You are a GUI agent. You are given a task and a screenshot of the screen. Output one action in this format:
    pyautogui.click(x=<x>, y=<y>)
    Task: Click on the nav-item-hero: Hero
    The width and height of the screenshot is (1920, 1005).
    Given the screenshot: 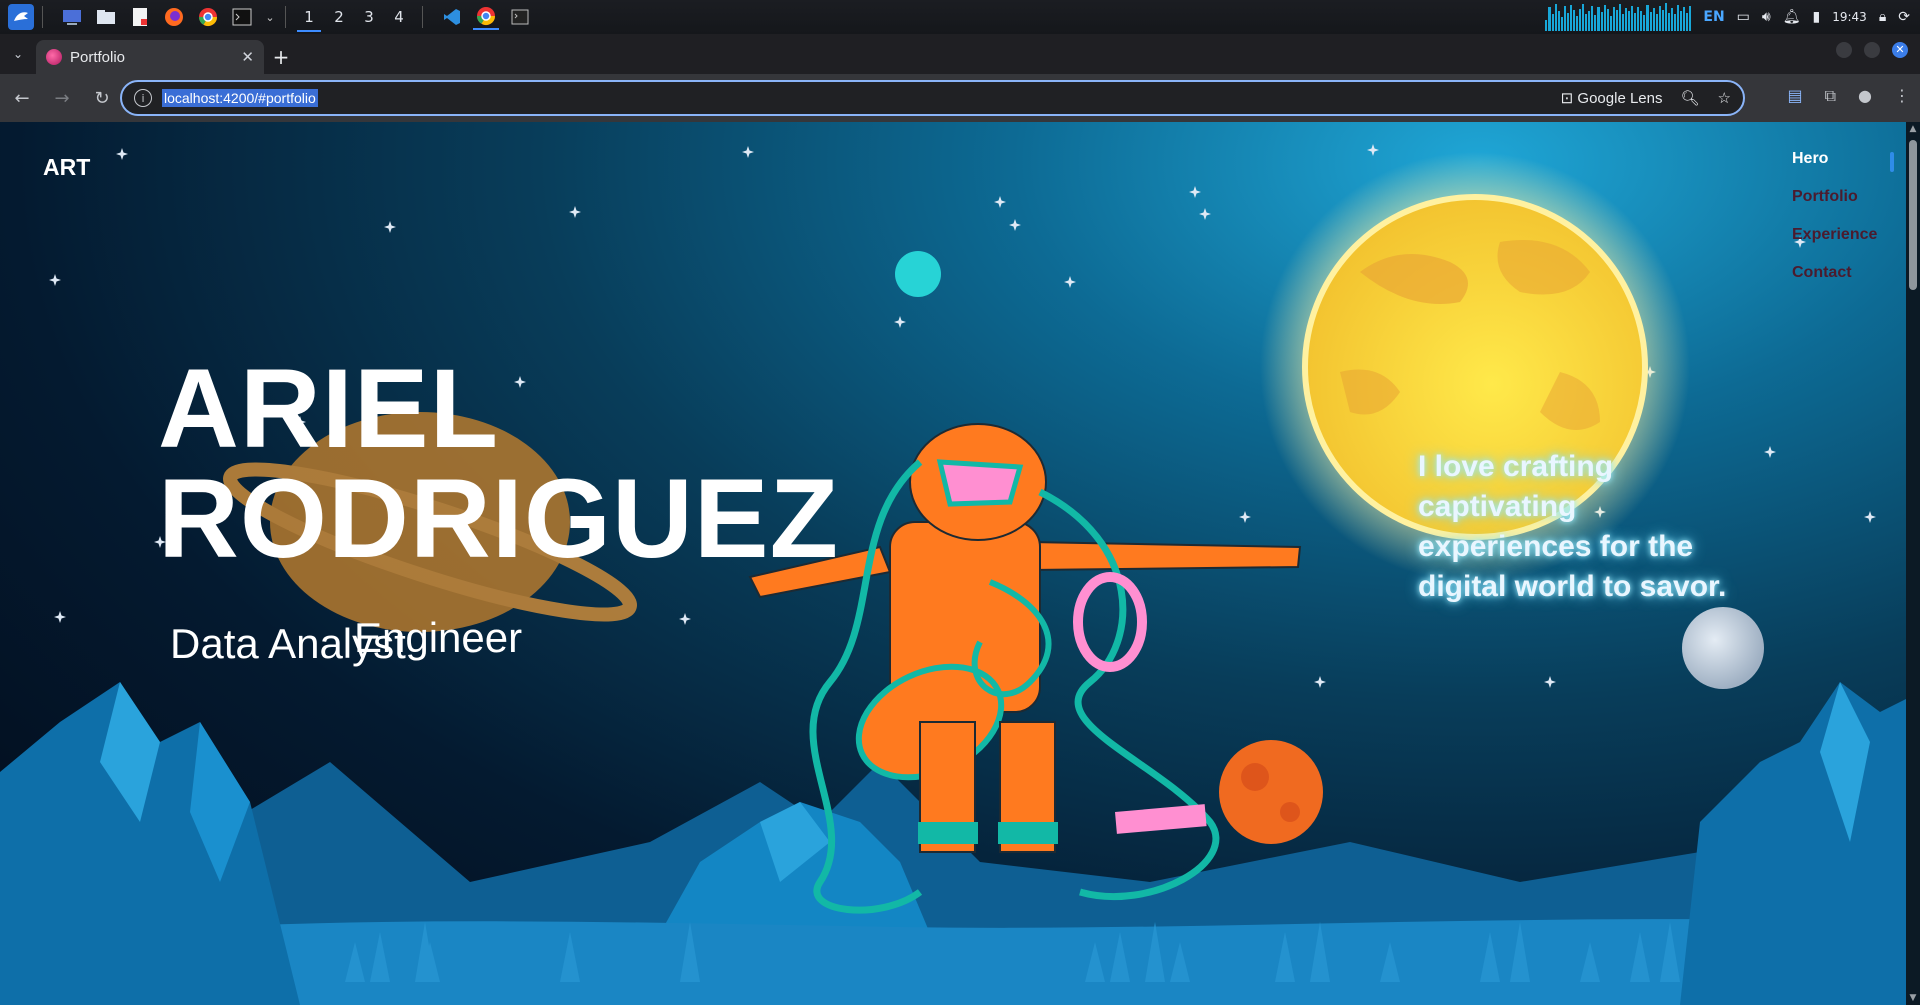 What is the action you would take?
    pyautogui.click(x=1834, y=159)
    